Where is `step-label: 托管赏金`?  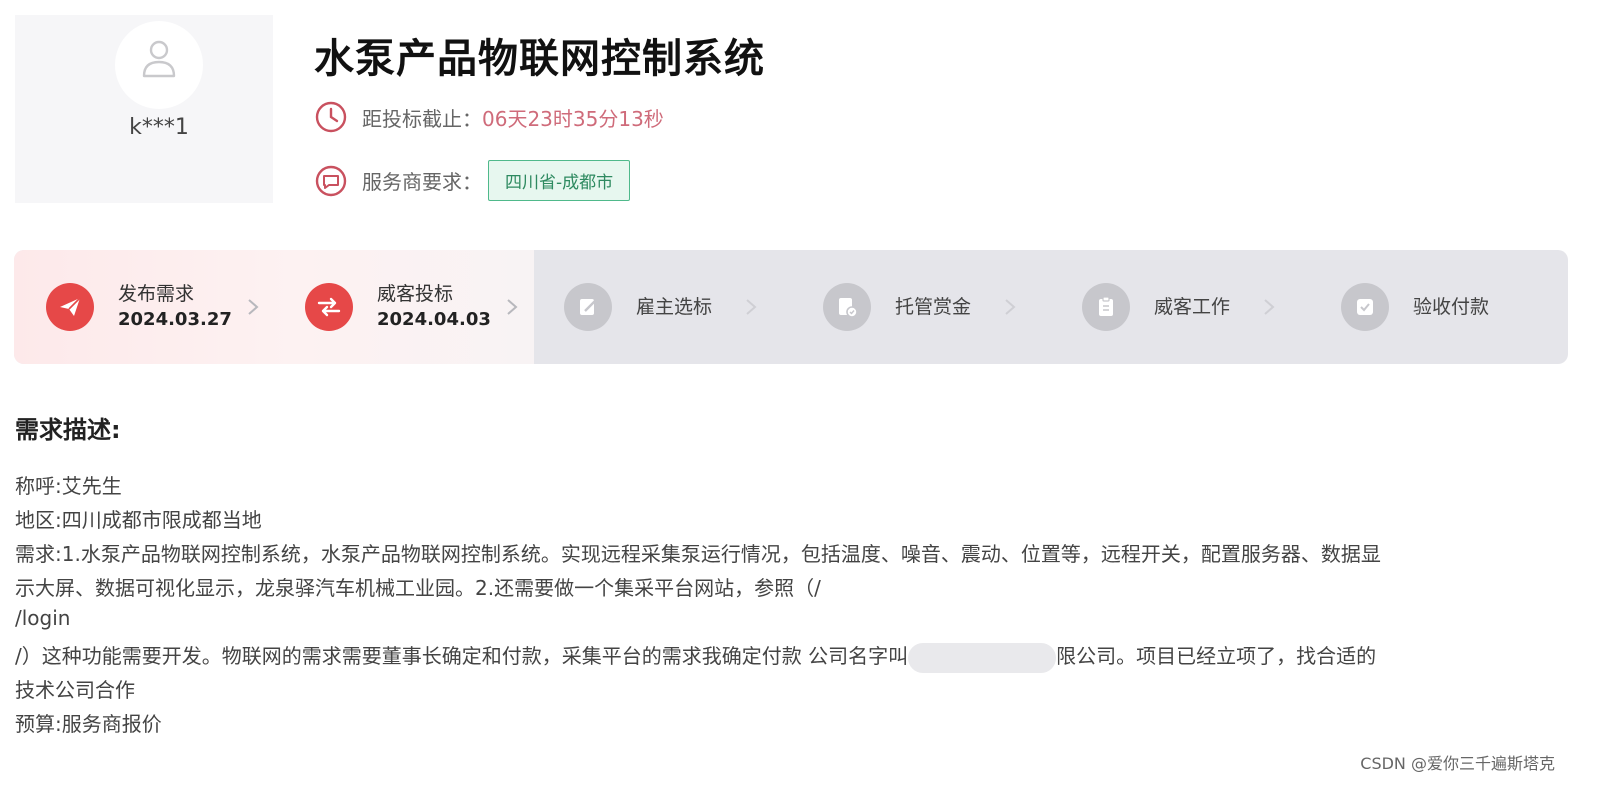
step-label: 托管赏金 is located at coordinates (933, 307).